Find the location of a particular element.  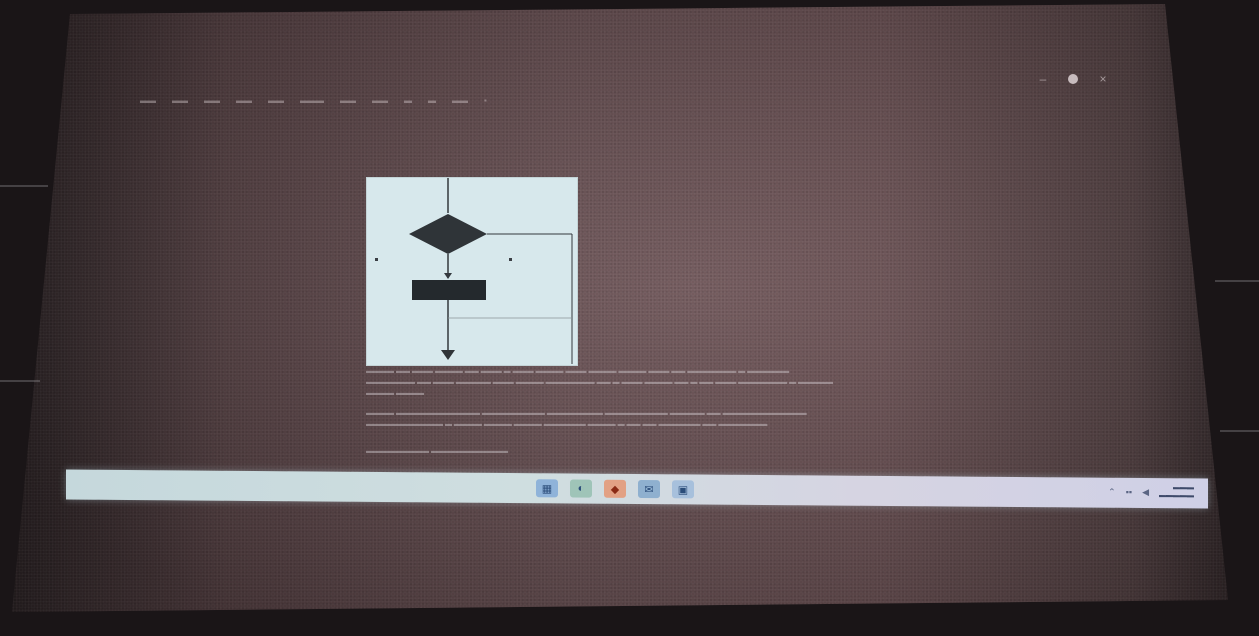

text-line: ▬▬▬▬ ▬▬▬▬ is located at coordinates (395, 393).